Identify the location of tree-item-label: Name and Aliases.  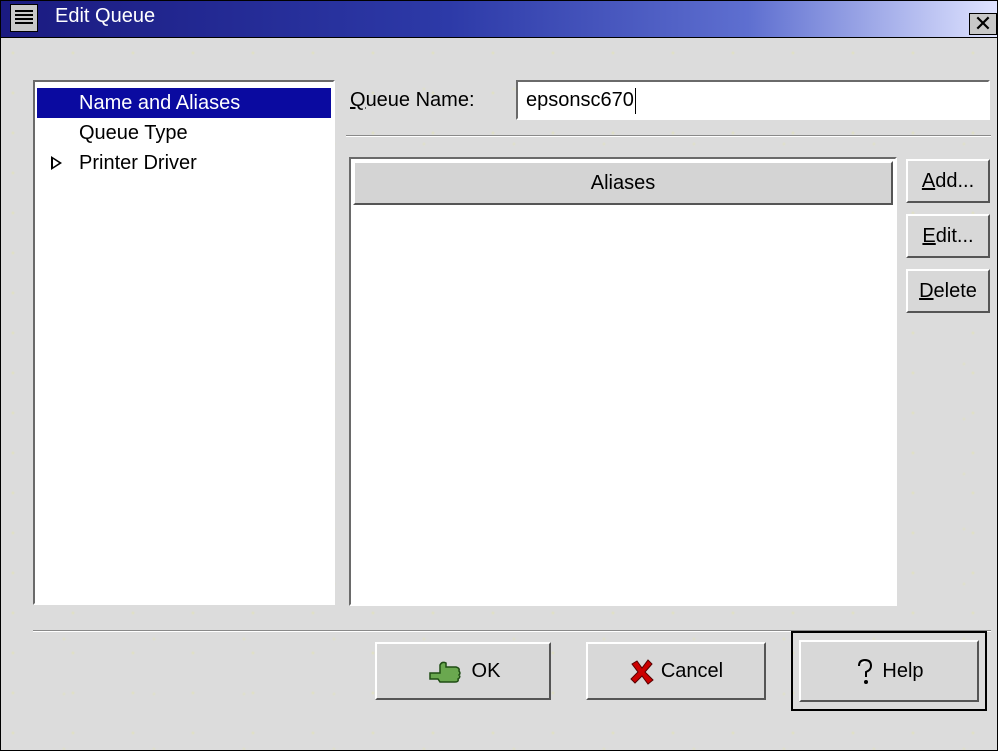
(160, 103).